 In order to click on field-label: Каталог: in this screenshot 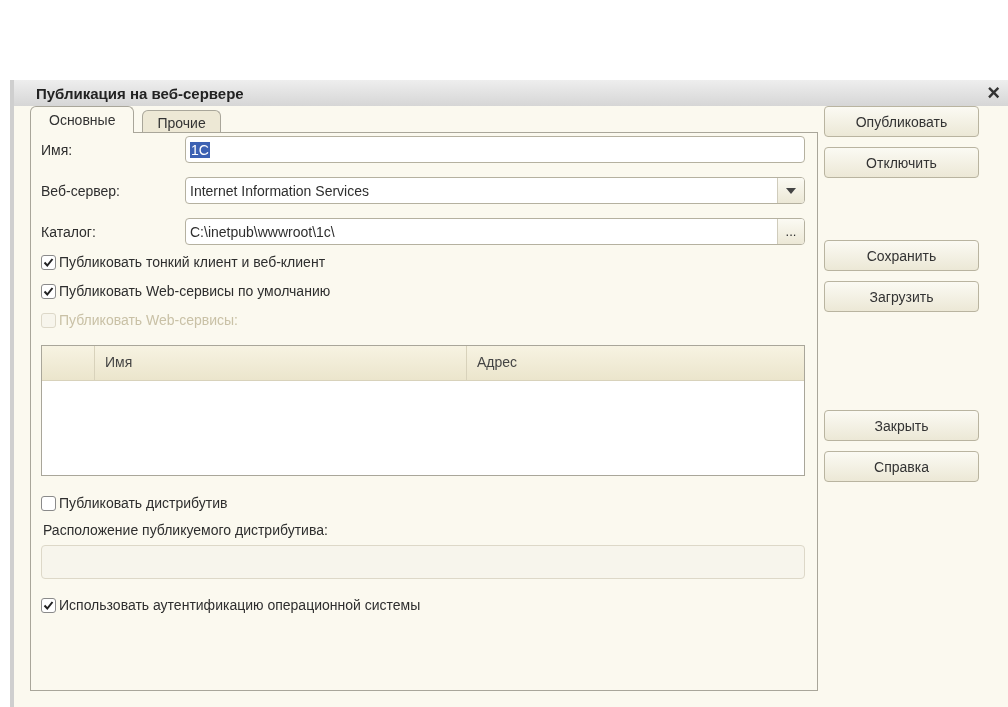, I will do `click(69, 231)`.